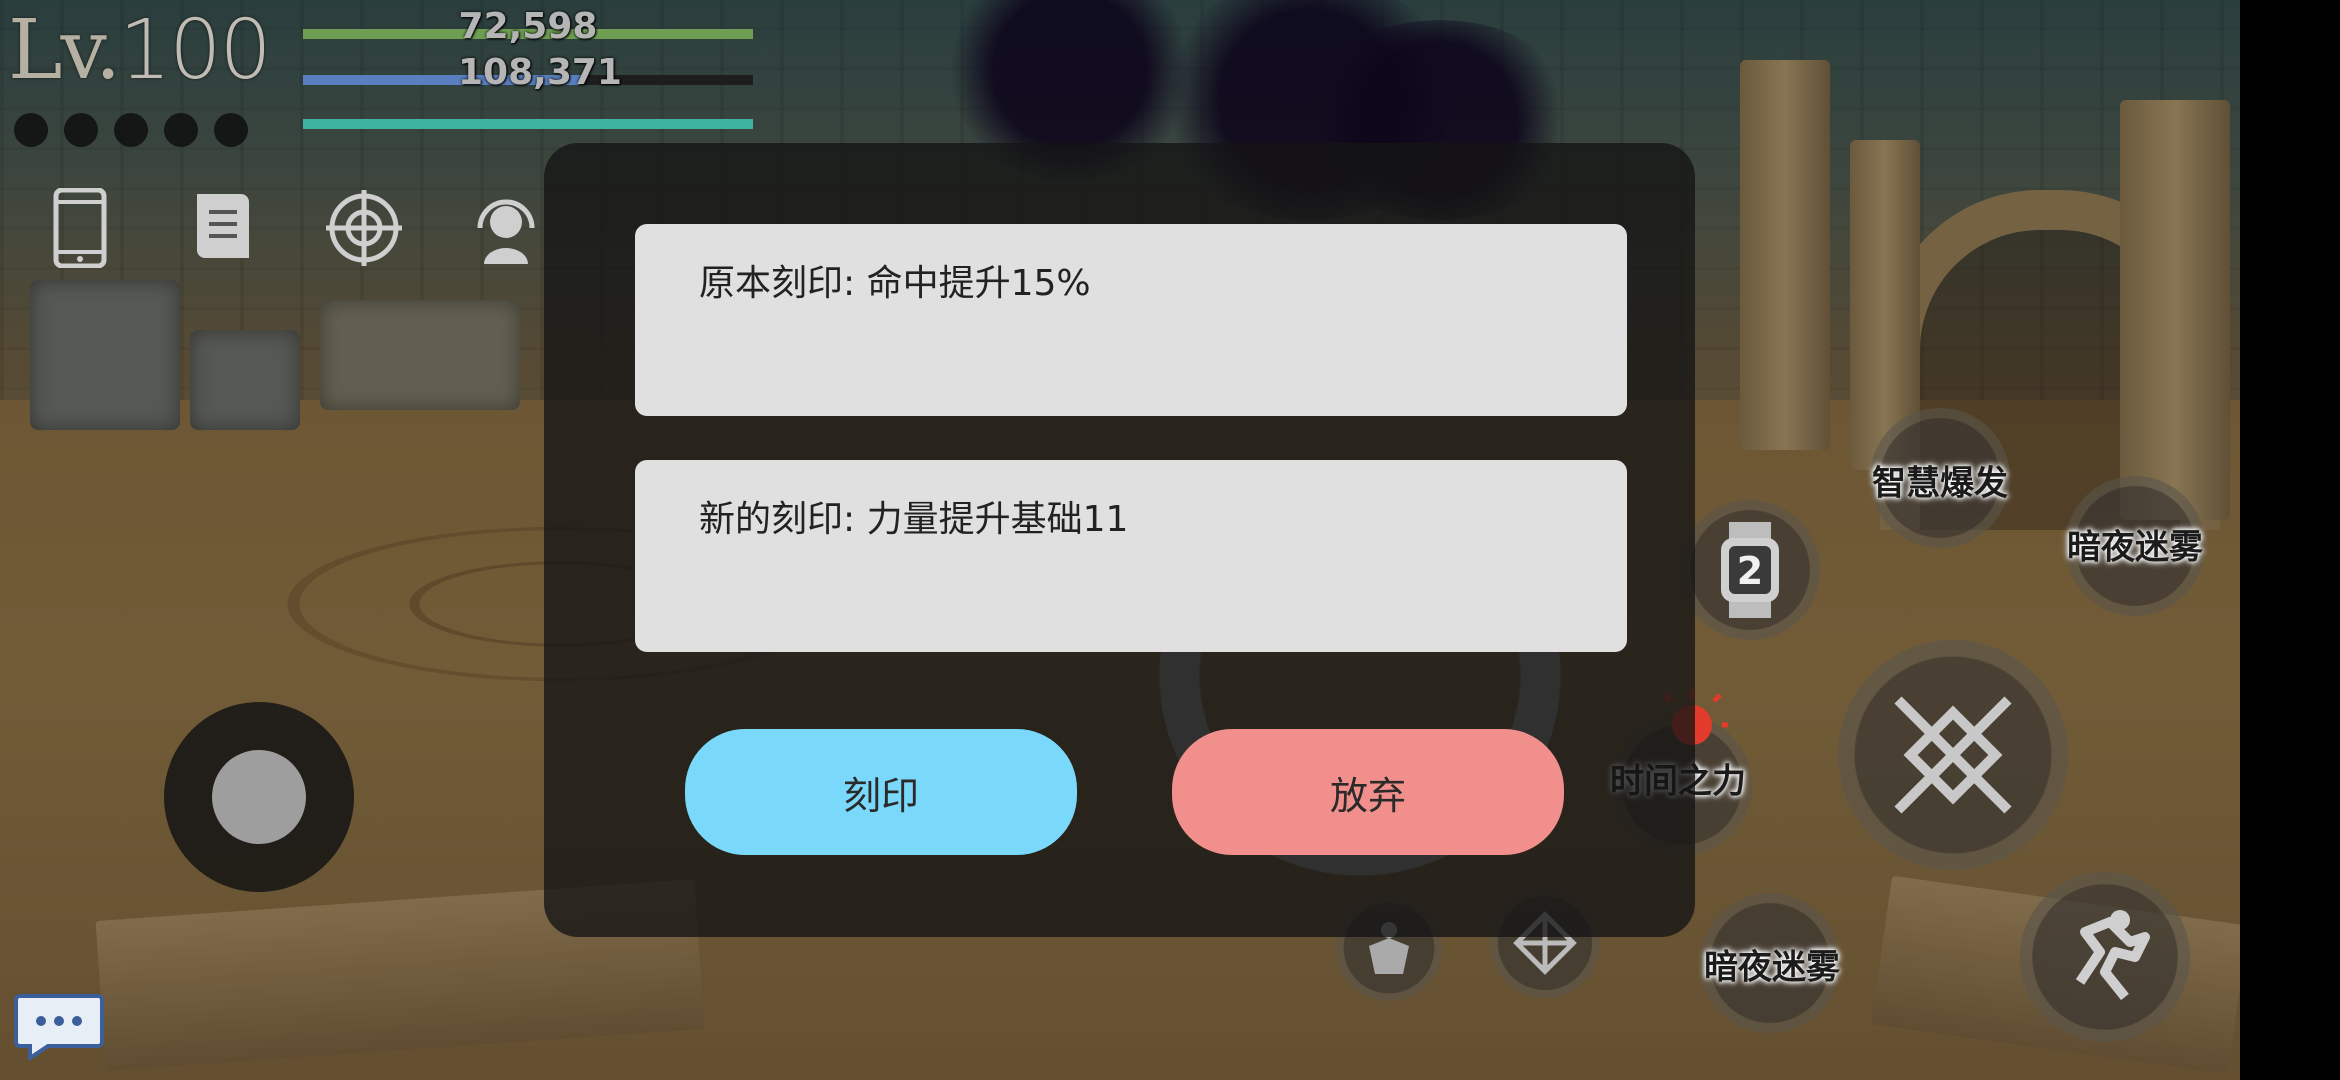  I want to click on hud-menu-icons, so click(293, 228).